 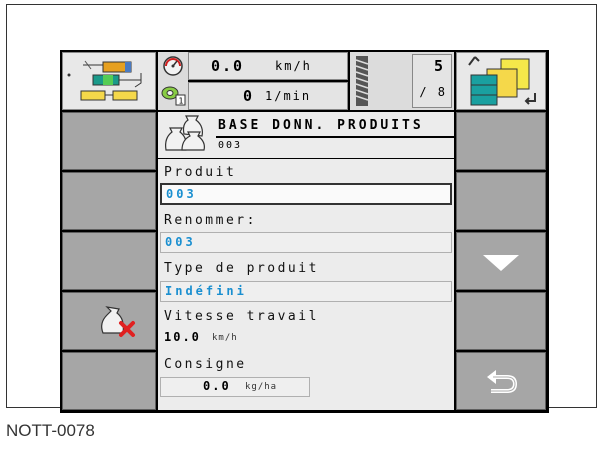 What do you see at coordinates (181, 194) in the screenshot?
I see `produit-value: 003` at bounding box center [181, 194].